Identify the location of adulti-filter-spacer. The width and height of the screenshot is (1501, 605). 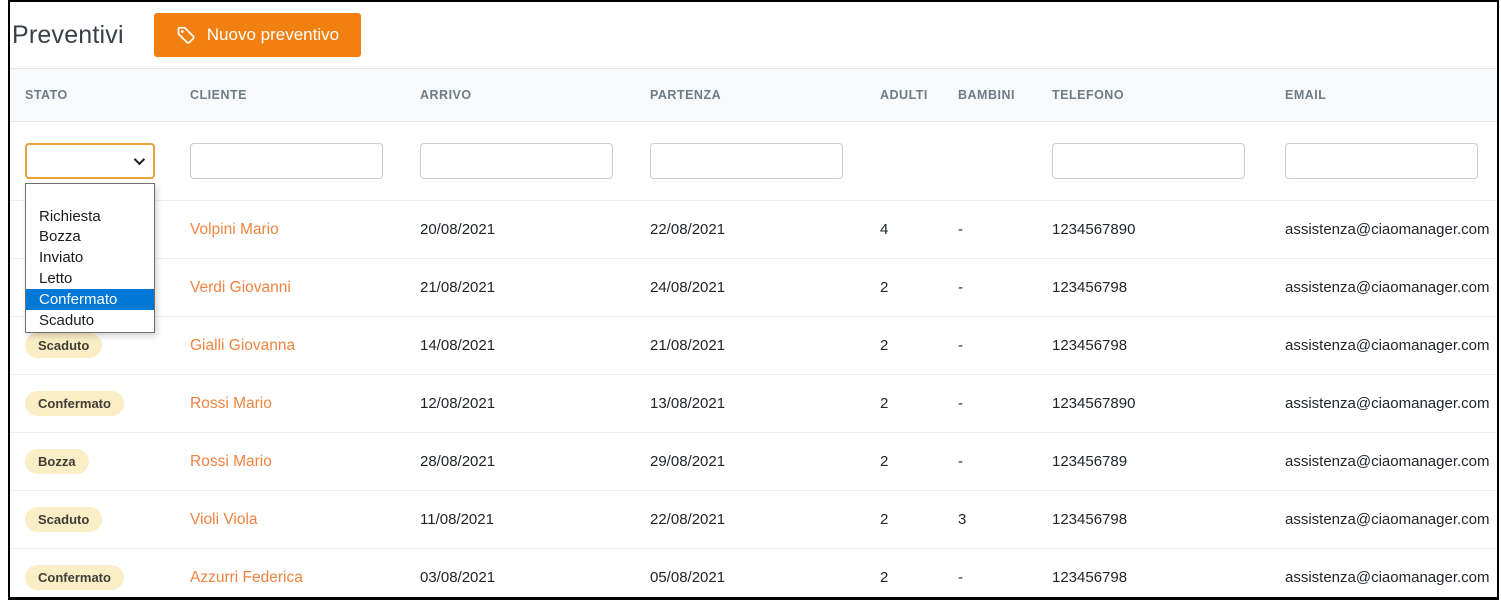
(909, 161).